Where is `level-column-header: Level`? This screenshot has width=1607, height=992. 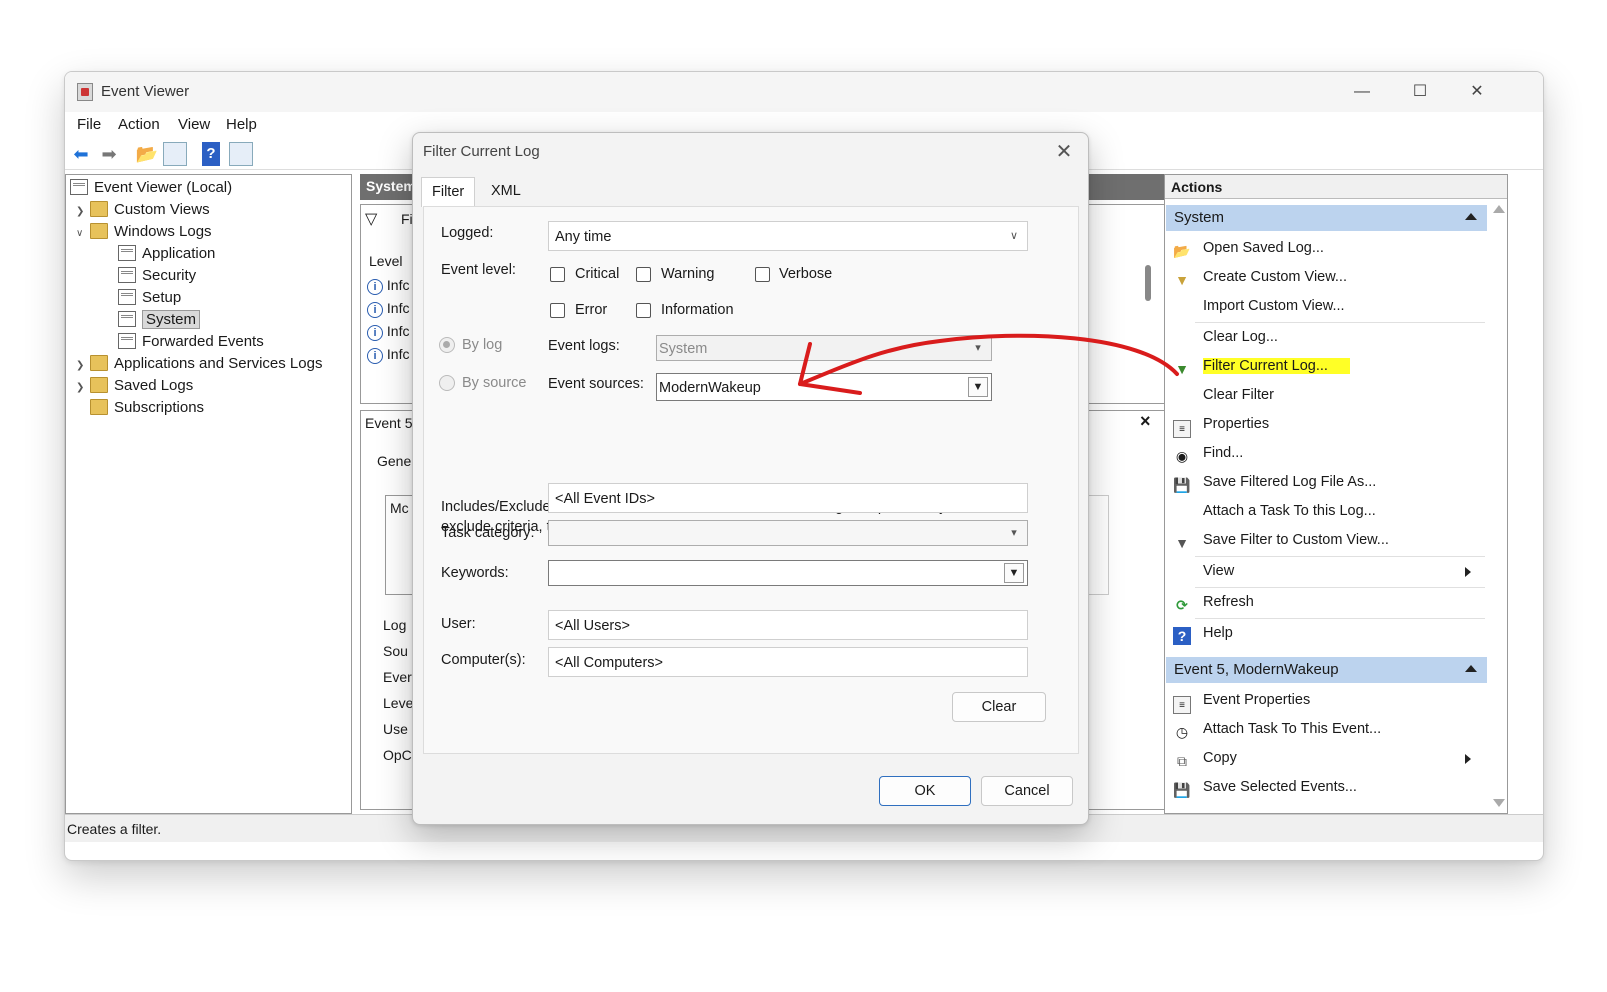 level-column-header: Level is located at coordinates (385, 261).